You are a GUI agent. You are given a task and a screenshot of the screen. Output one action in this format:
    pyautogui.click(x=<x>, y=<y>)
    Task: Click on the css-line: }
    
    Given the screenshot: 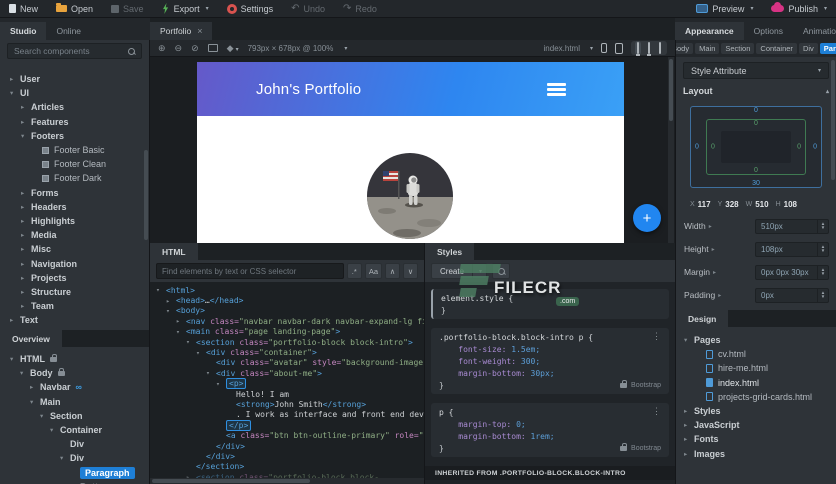 What is the action you would take?
    pyautogui.click(x=550, y=311)
    